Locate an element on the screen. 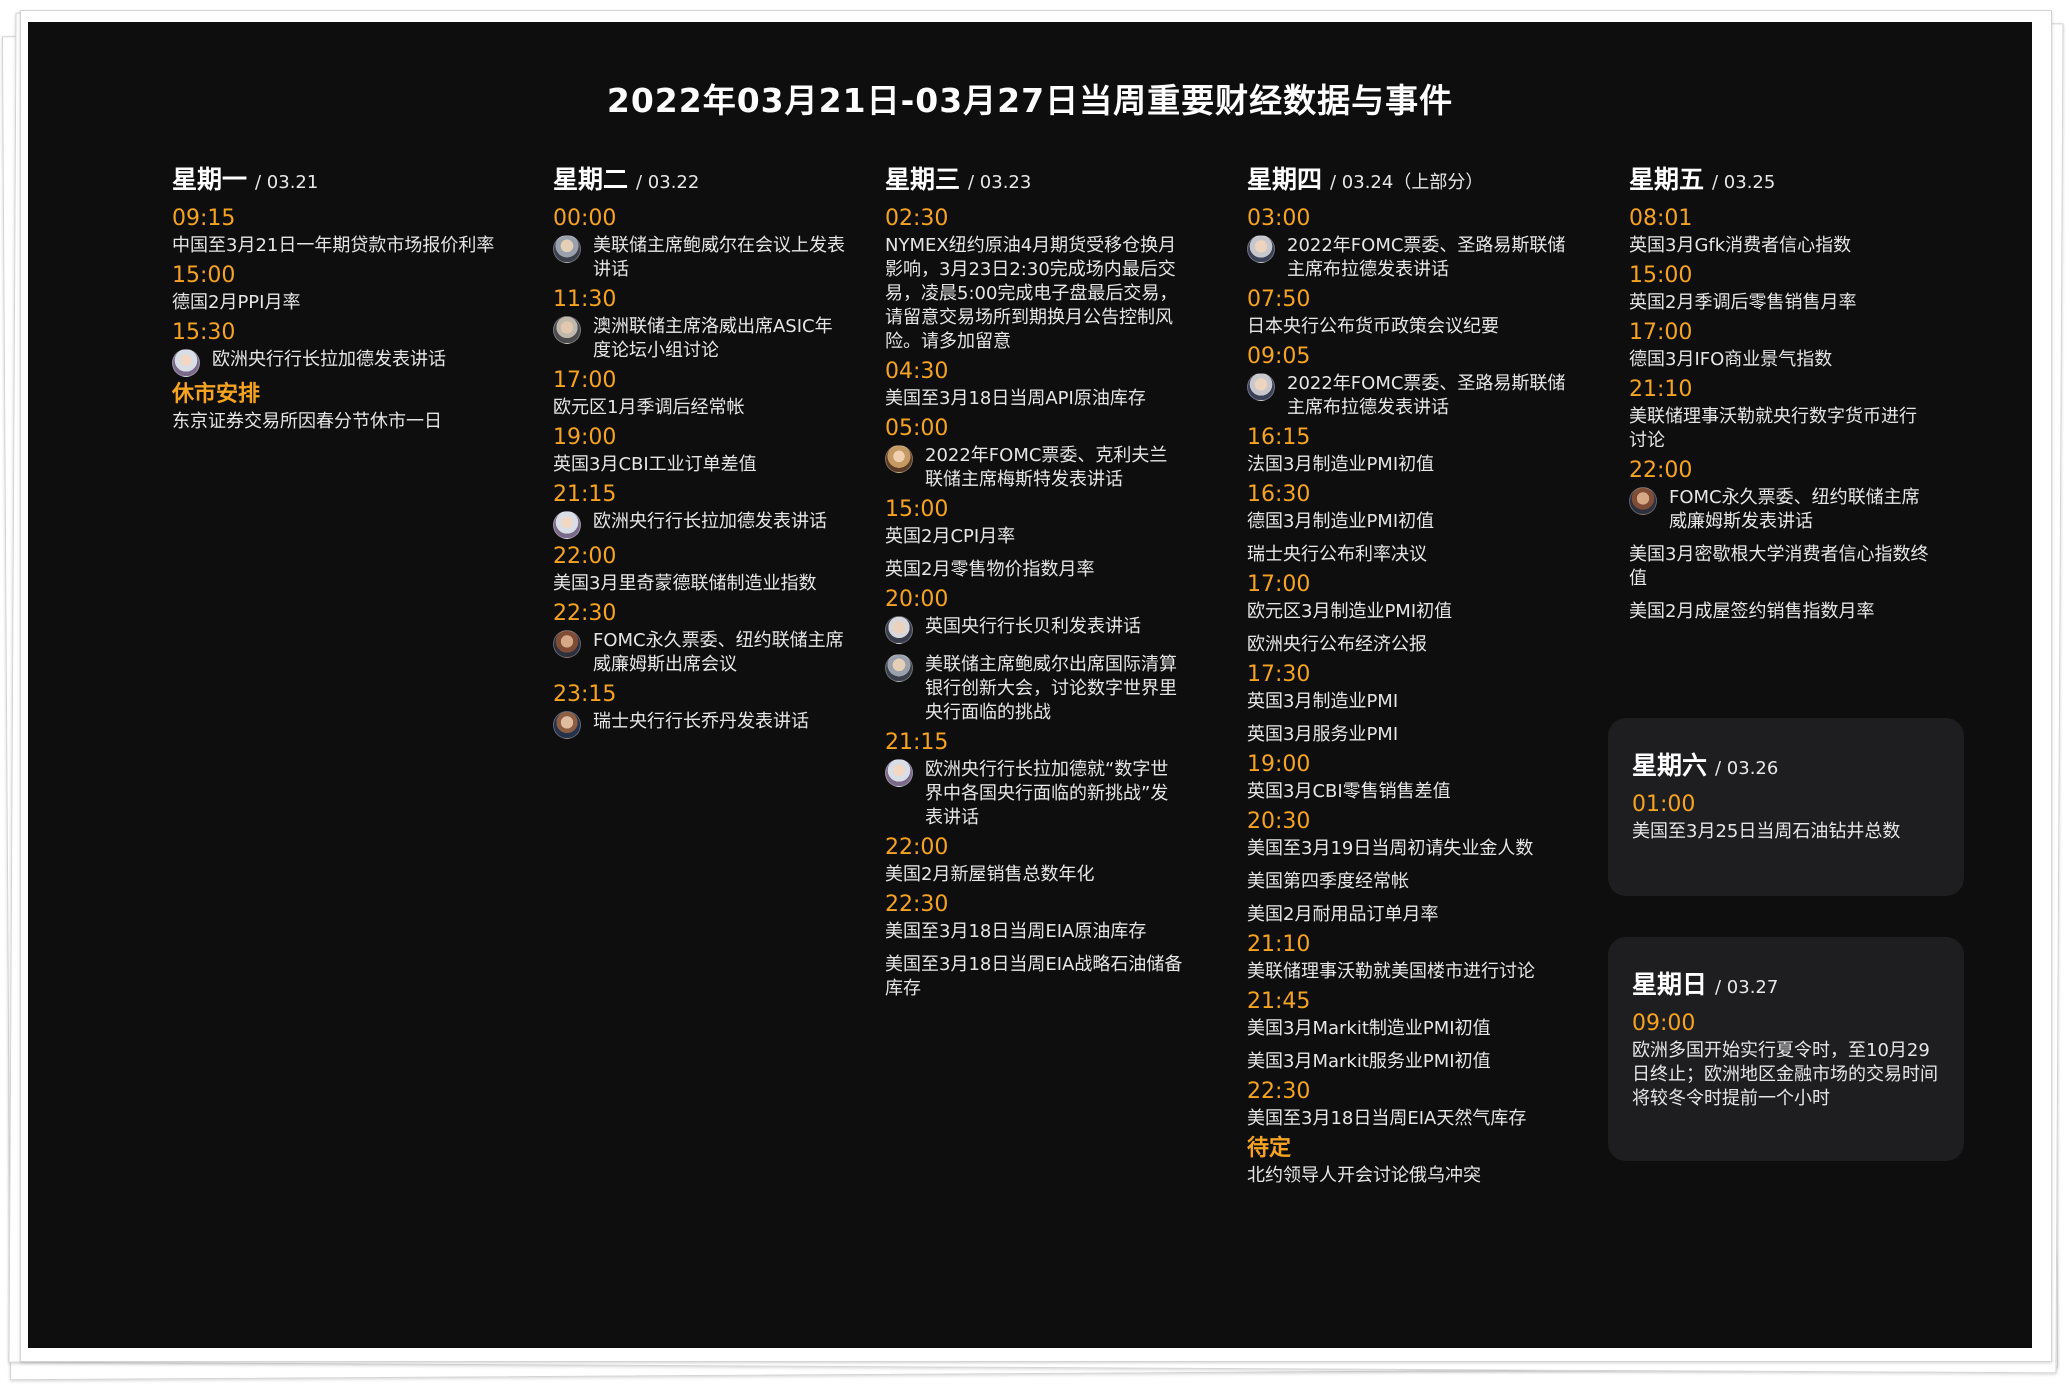  event-text: FOMC永久票委、纽约联储主席威廉姆斯发表讲话 is located at coordinates (1779, 510).